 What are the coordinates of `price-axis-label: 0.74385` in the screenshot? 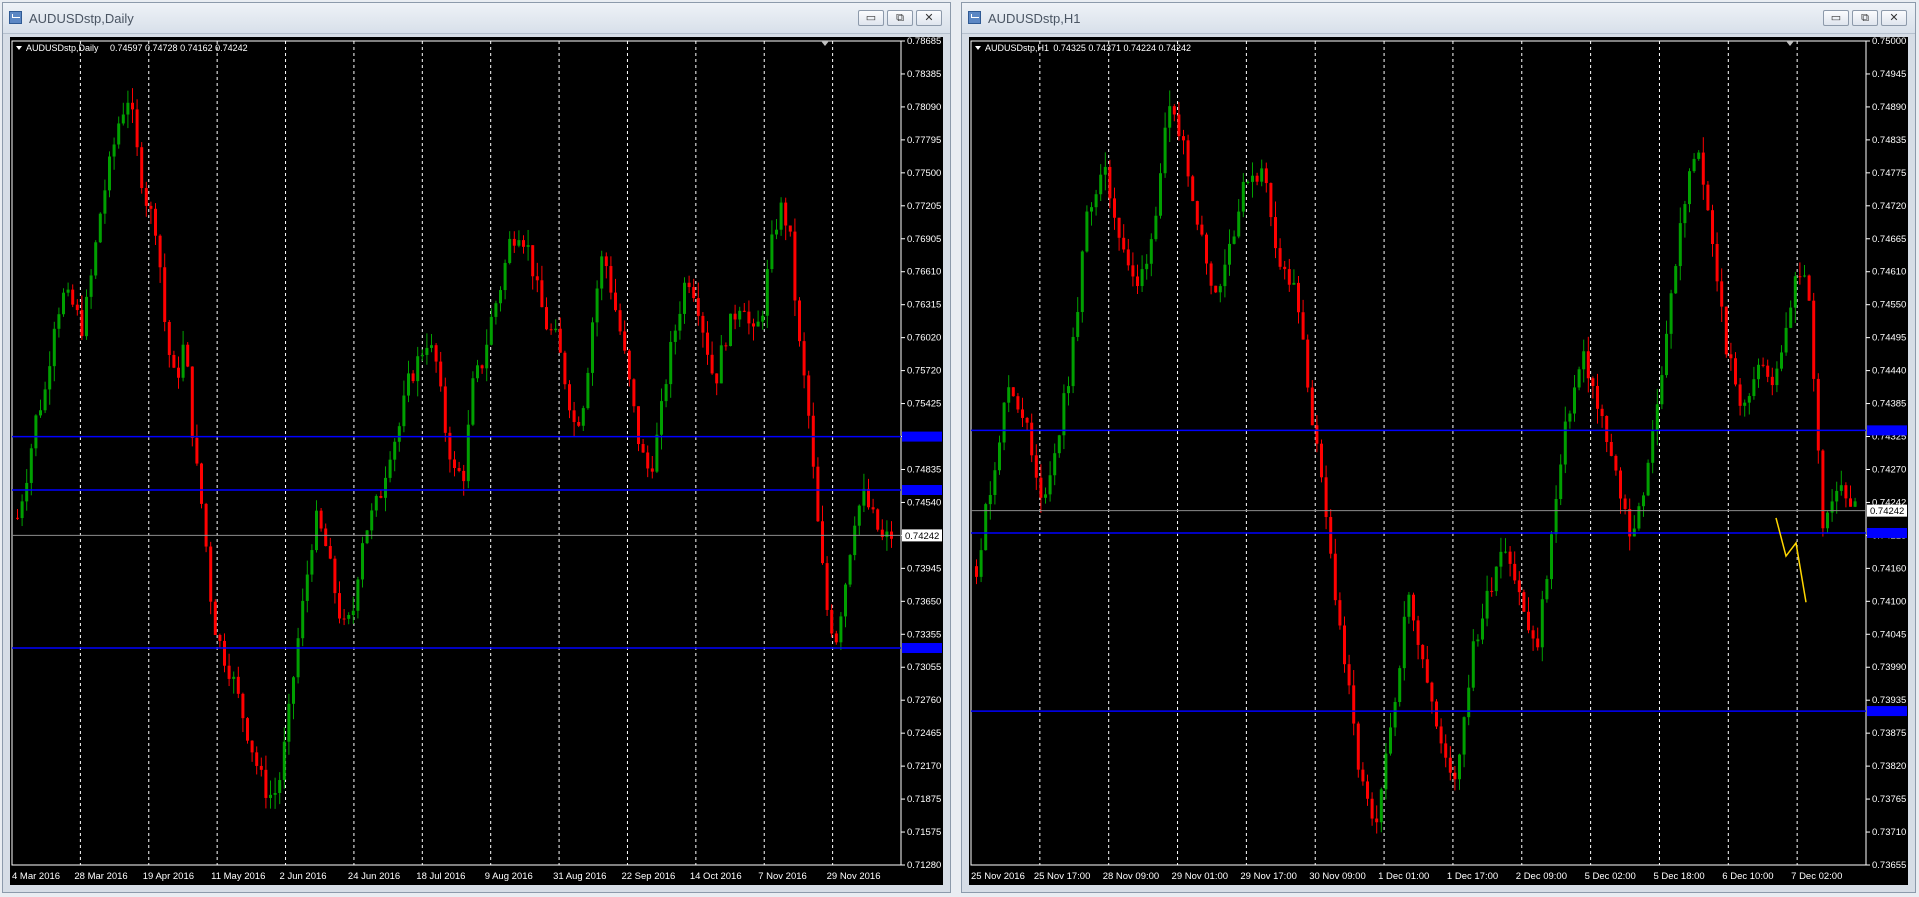 It's located at (1889, 404).